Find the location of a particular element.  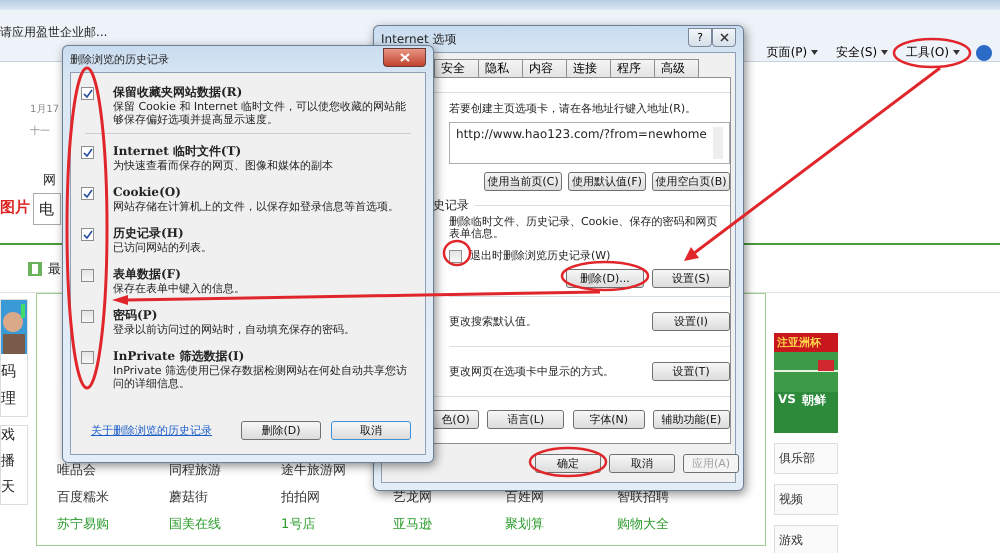

appearance-button: 语言(L) is located at coordinates (525, 419).